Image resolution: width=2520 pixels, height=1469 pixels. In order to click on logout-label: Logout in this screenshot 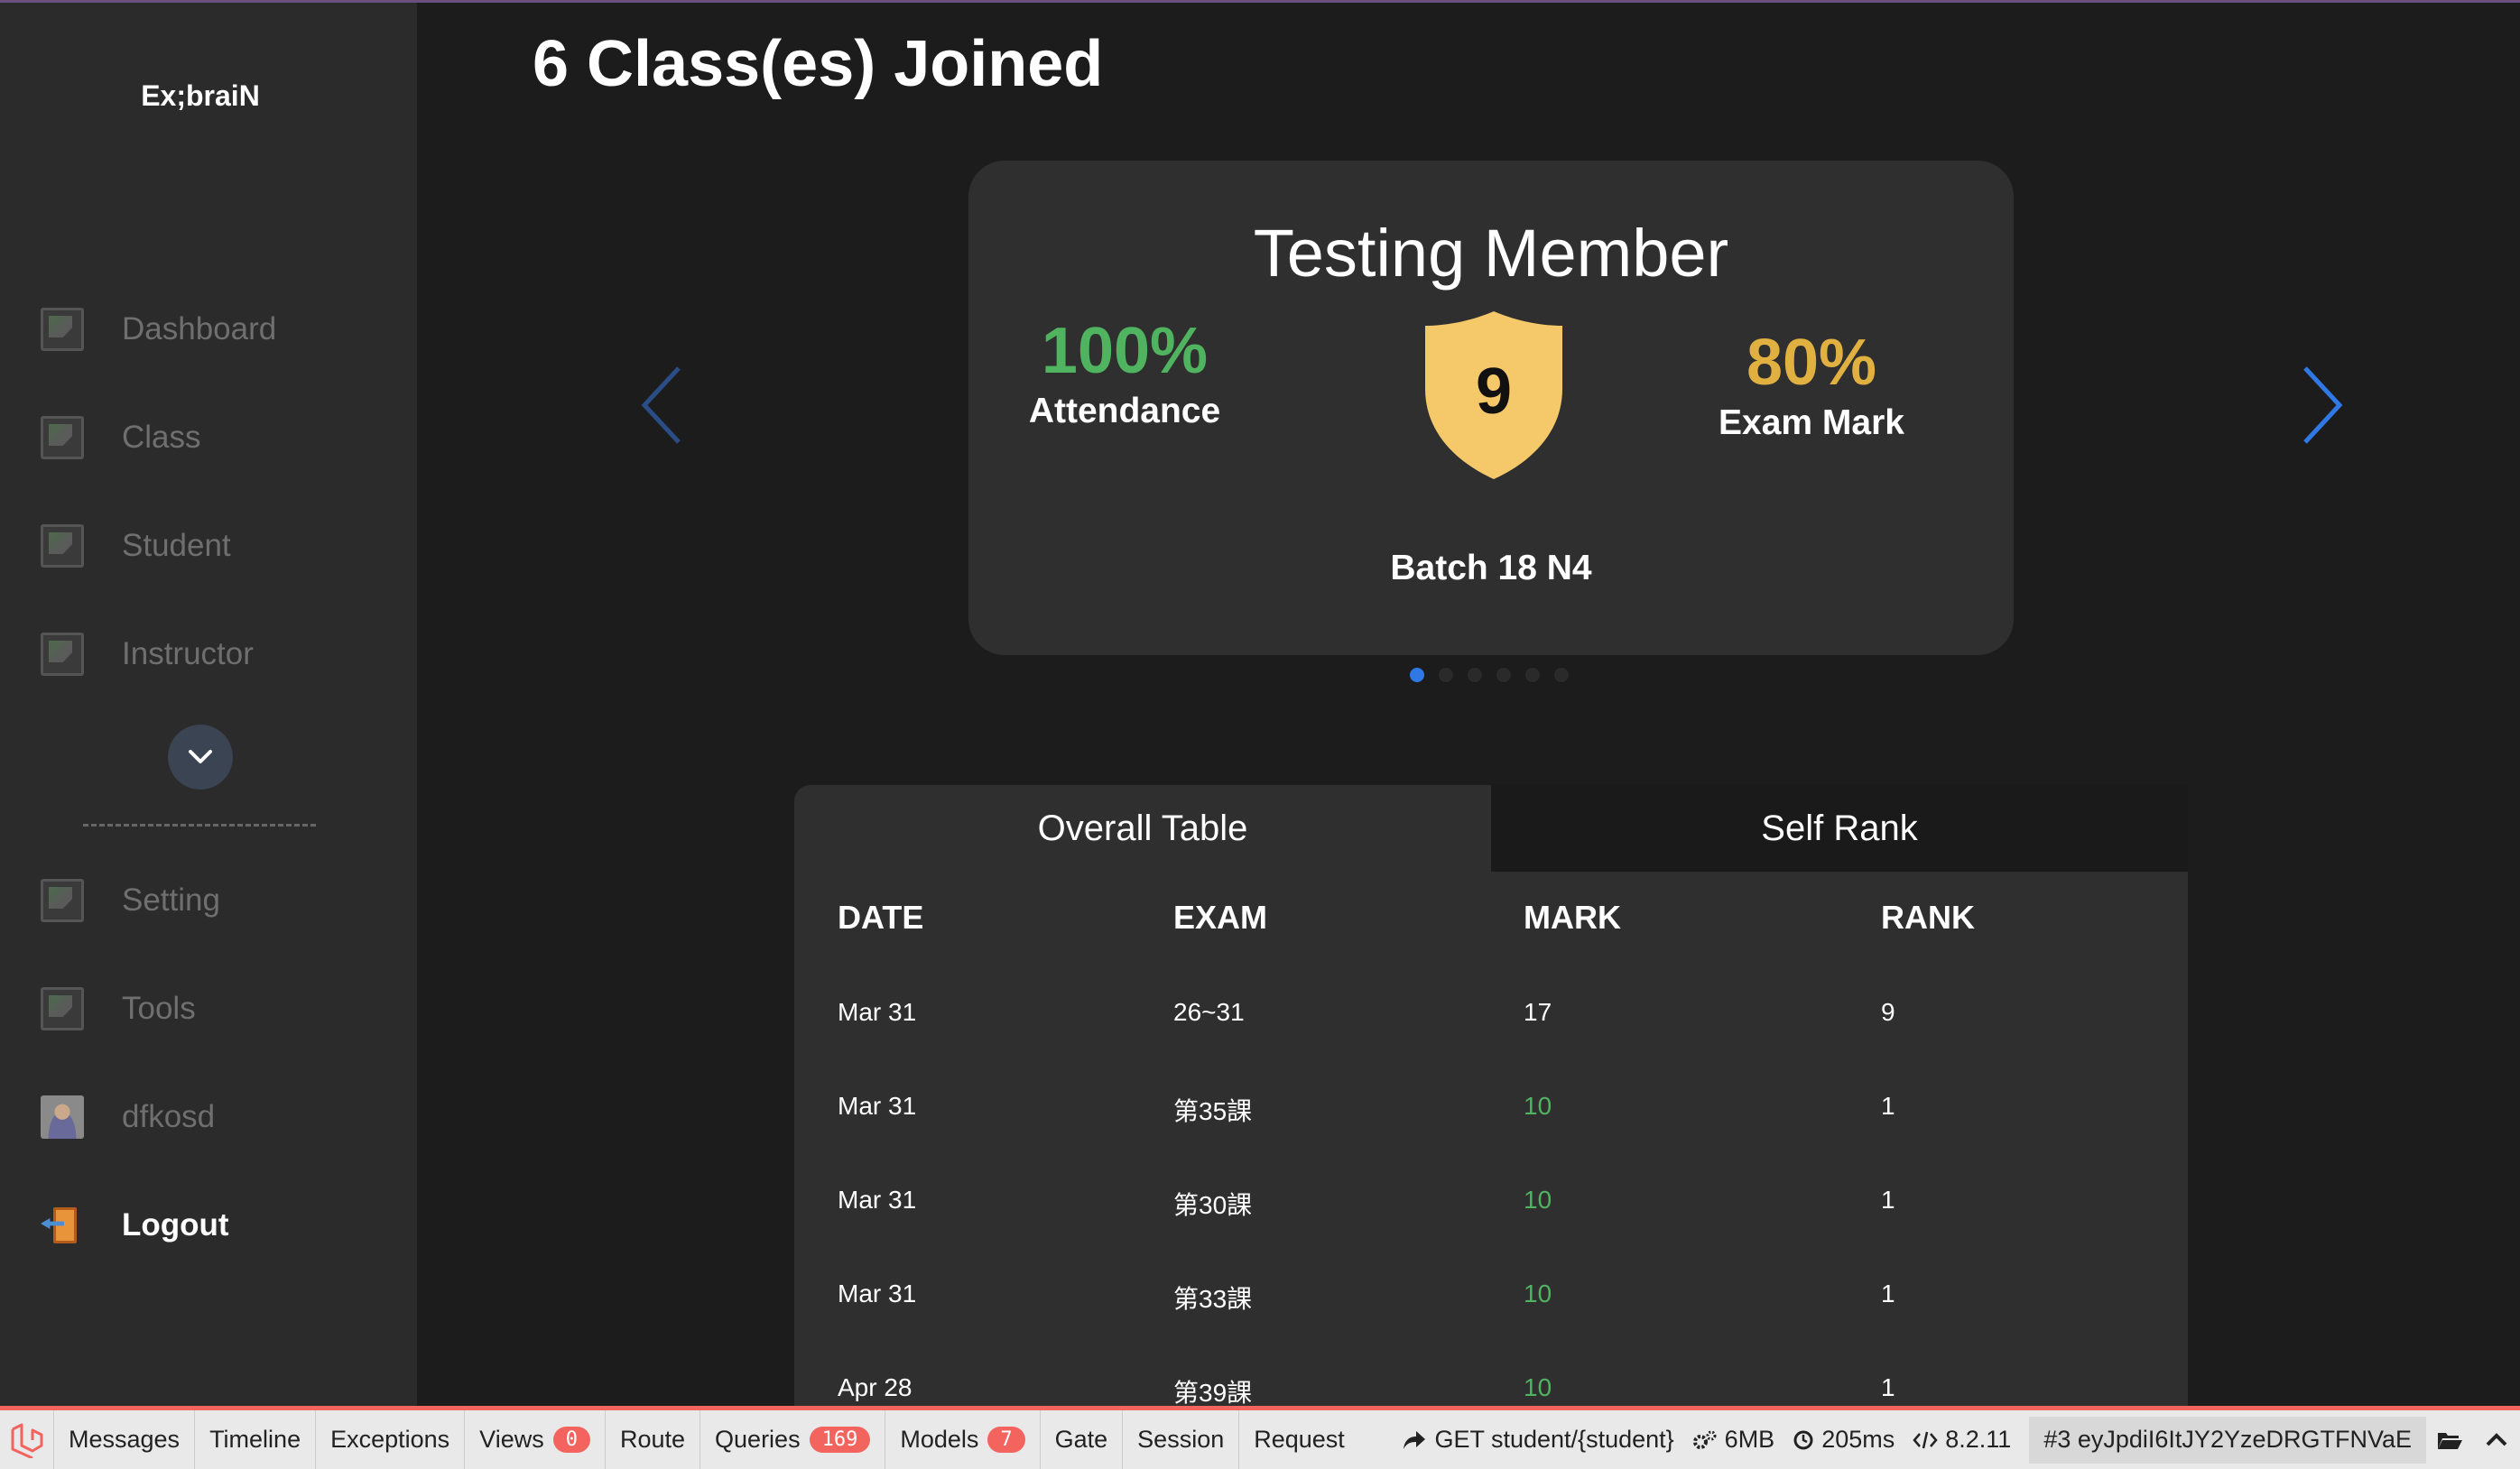, I will do `click(175, 1225)`.